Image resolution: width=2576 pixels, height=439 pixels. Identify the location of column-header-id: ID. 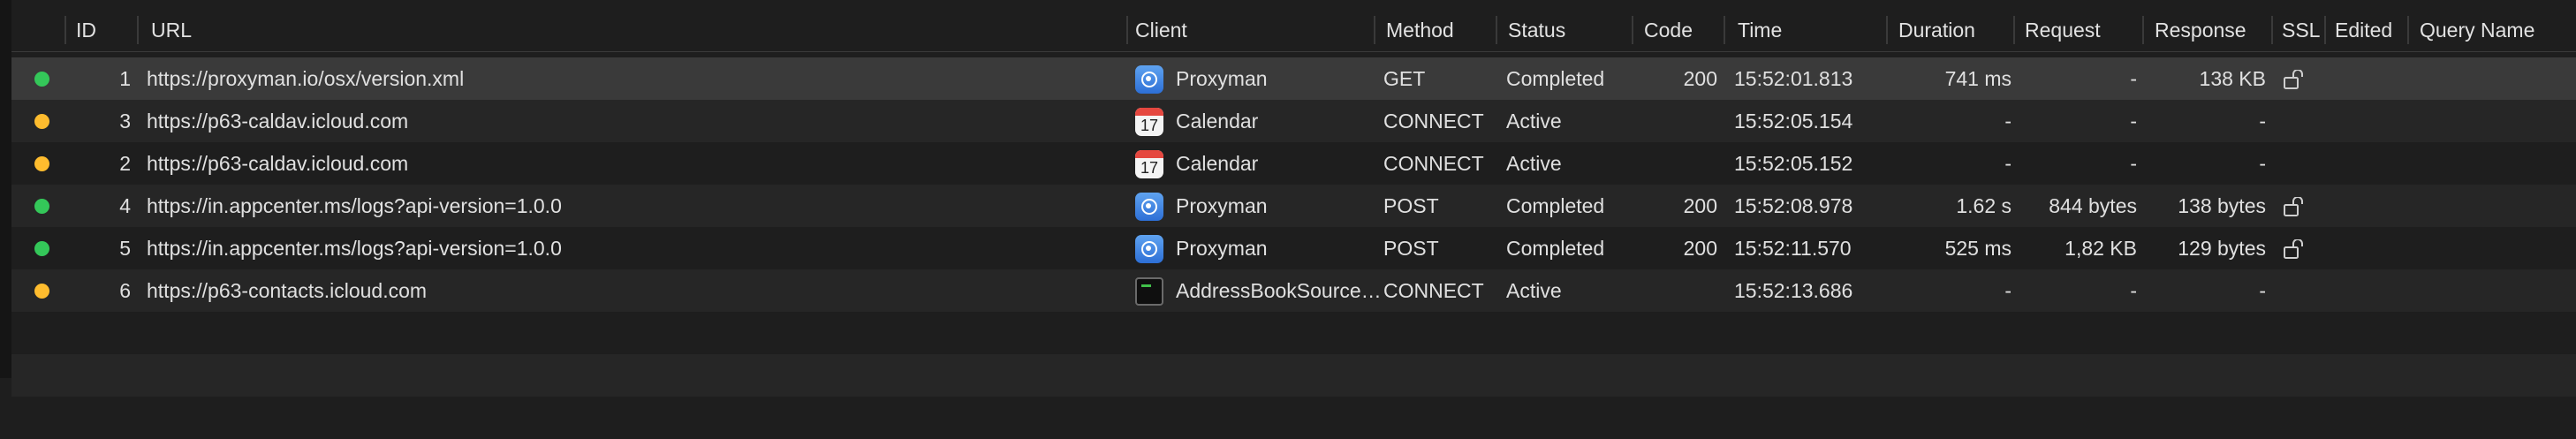
(86, 30).